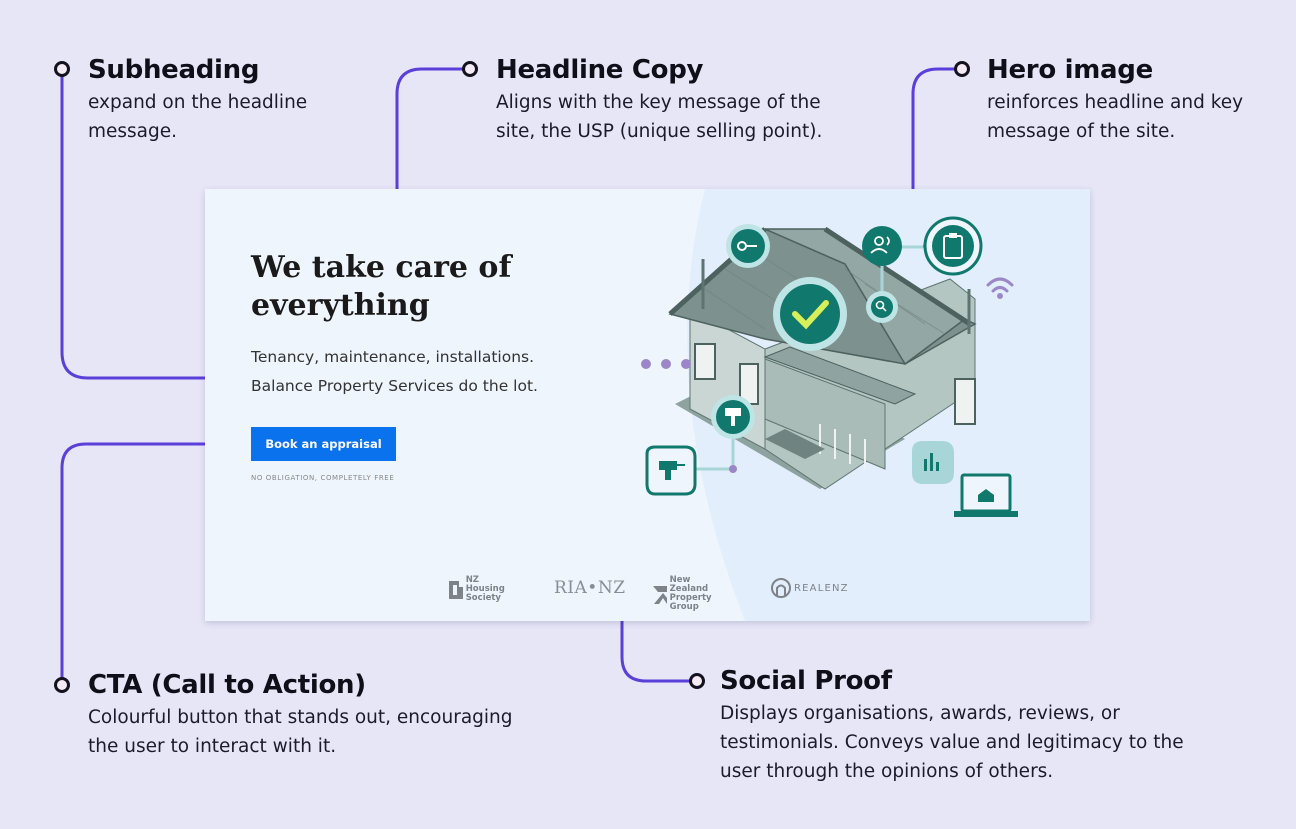  Describe the element at coordinates (781, 588) in the screenshot. I see `realenz-mark-icon` at that location.